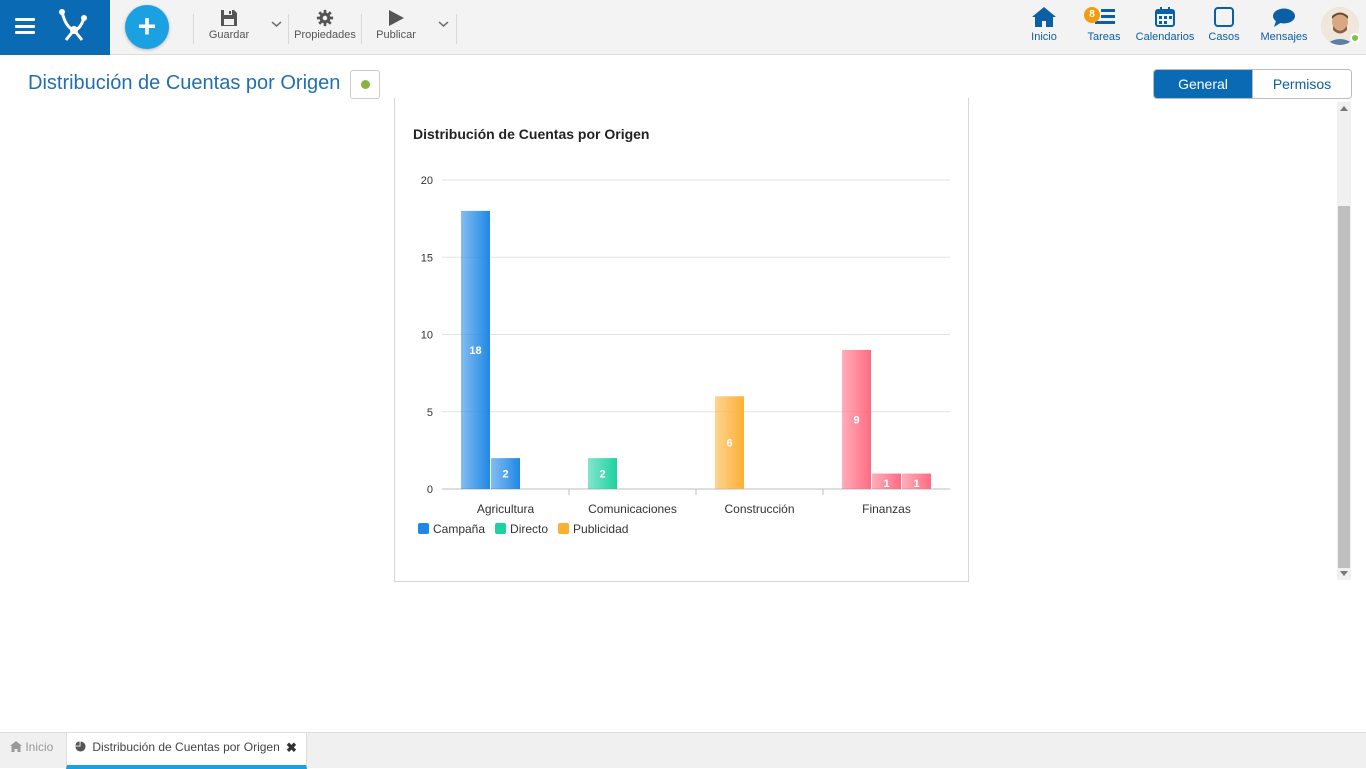 The width and height of the screenshot is (1366, 769). What do you see at coordinates (475, 351) in the screenshot?
I see `bar-data-label: 18` at bounding box center [475, 351].